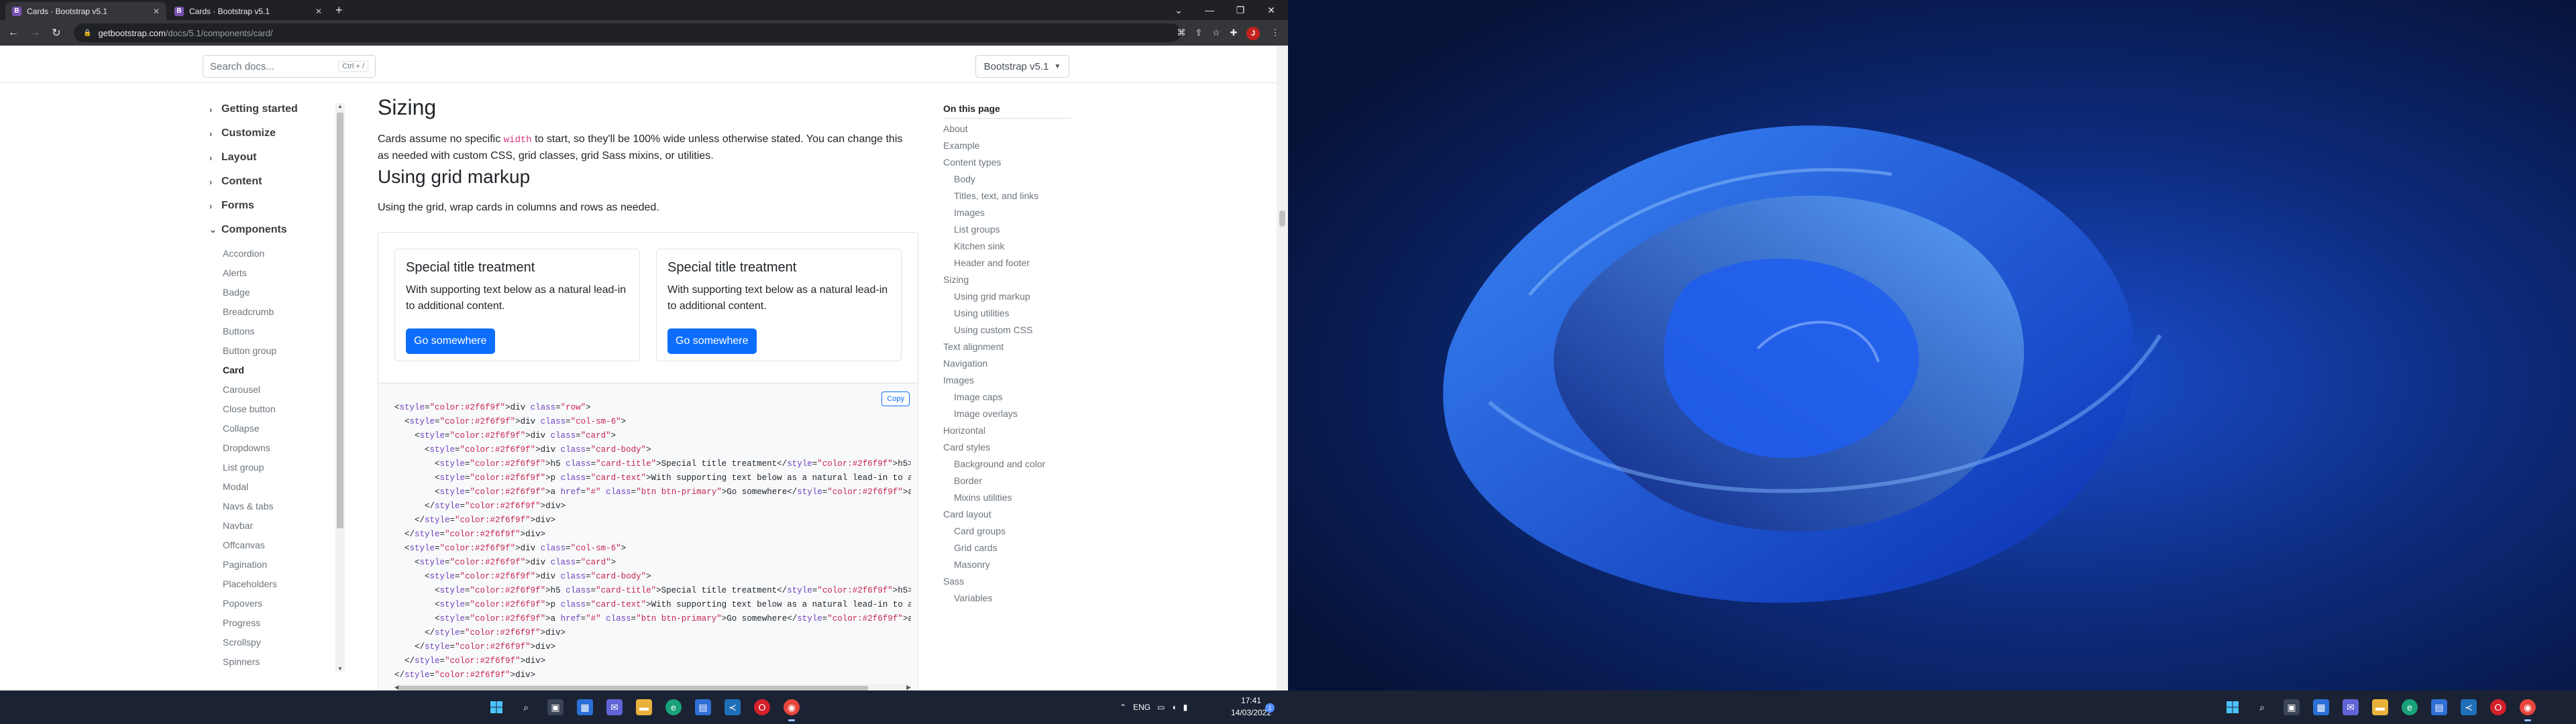 This screenshot has width=2576, height=724. I want to click on chevron-up-icon: ⌃, so click(1123, 707).